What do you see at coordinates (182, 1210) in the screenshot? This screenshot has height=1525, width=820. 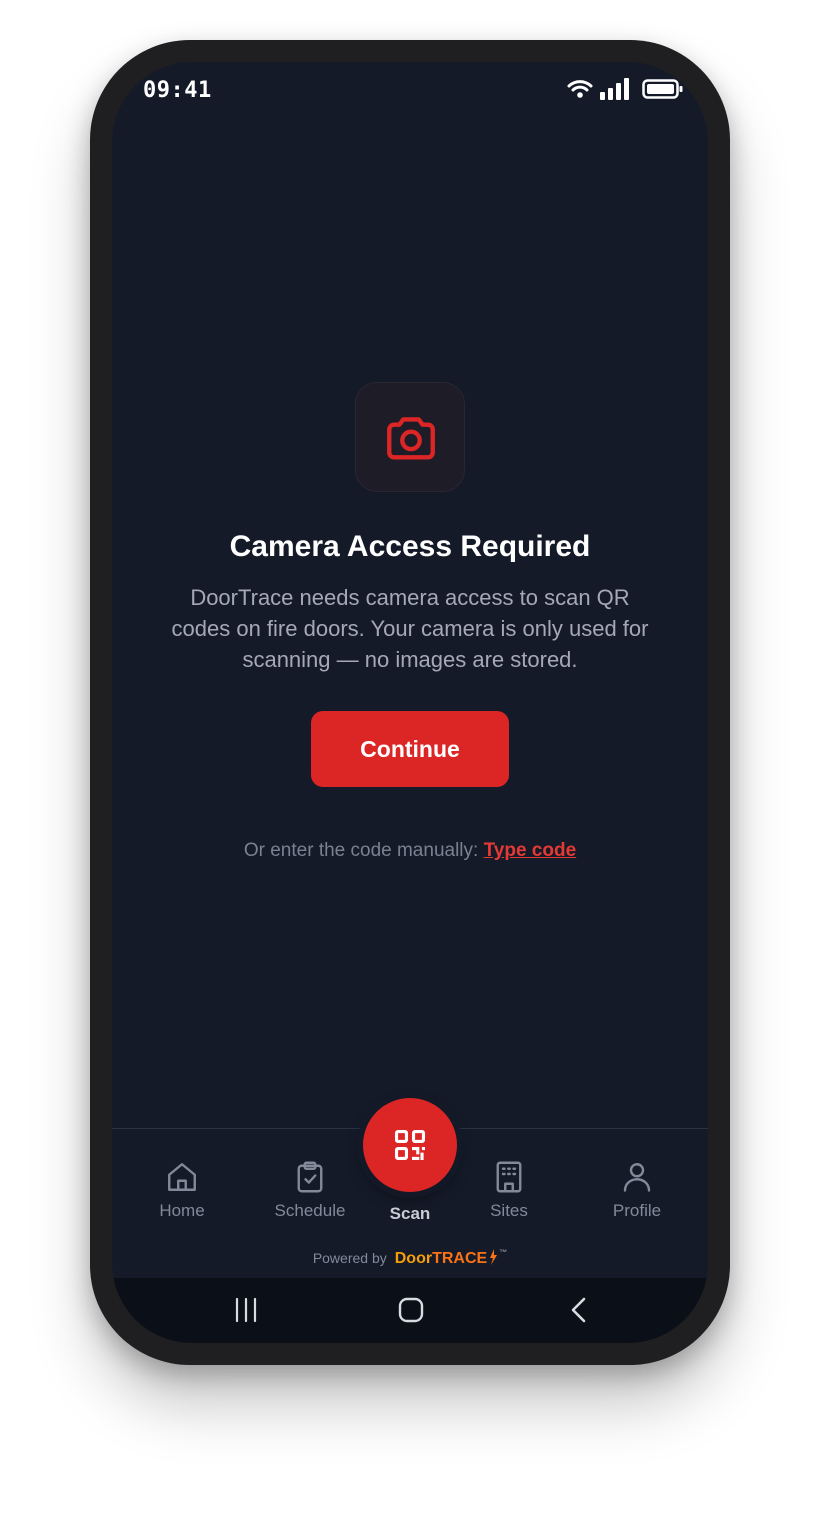 I see `nav-label-home: Home` at bounding box center [182, 1210].